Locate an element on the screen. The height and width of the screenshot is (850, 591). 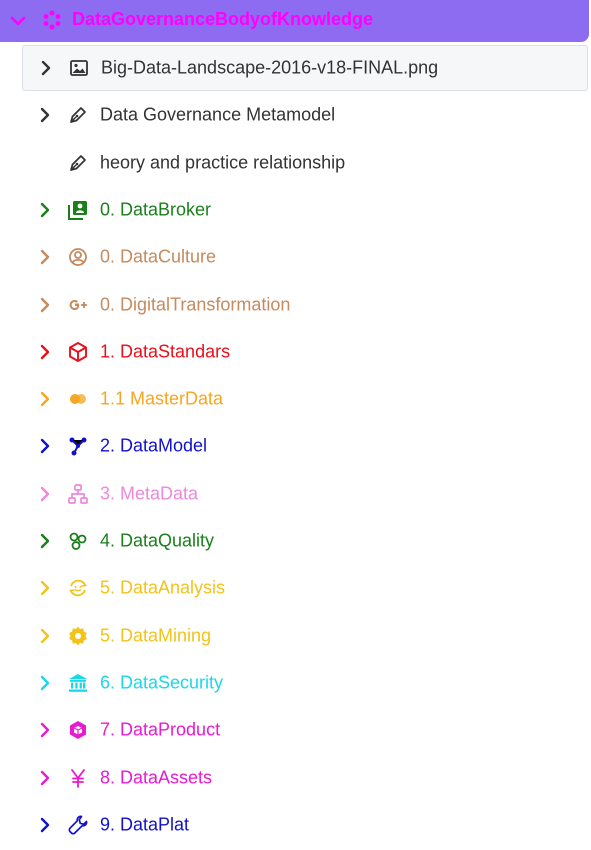
tree-item: Big-Data-Landscape-2016-v18-FINAL.png is located at coordinates (305, 68).